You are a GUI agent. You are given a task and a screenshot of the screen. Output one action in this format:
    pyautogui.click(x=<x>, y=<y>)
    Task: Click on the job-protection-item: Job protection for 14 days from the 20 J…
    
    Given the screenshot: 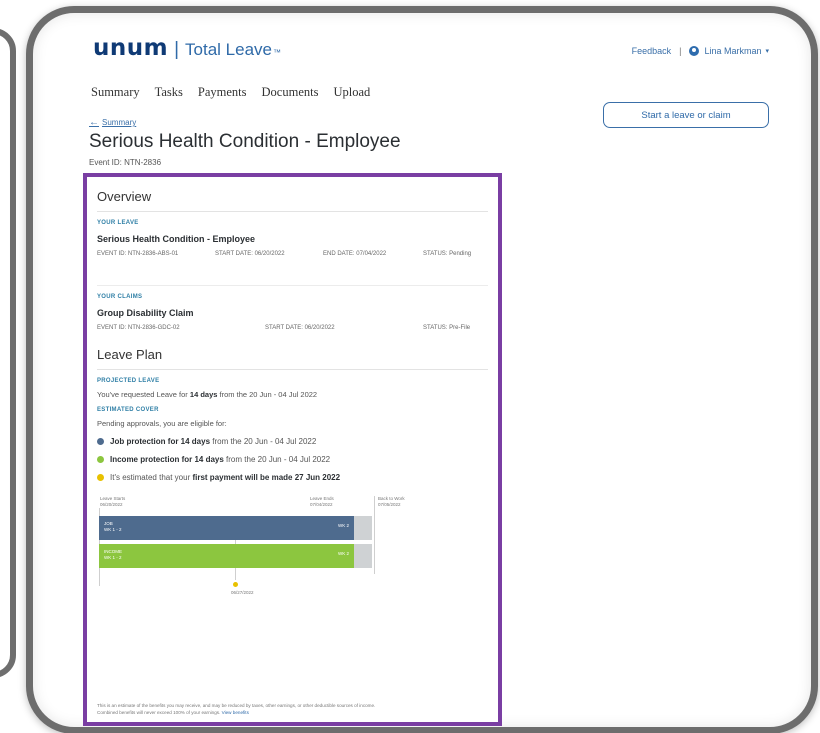 What is the action you would take?
    pyautogui.click(x=292, y=441)
    